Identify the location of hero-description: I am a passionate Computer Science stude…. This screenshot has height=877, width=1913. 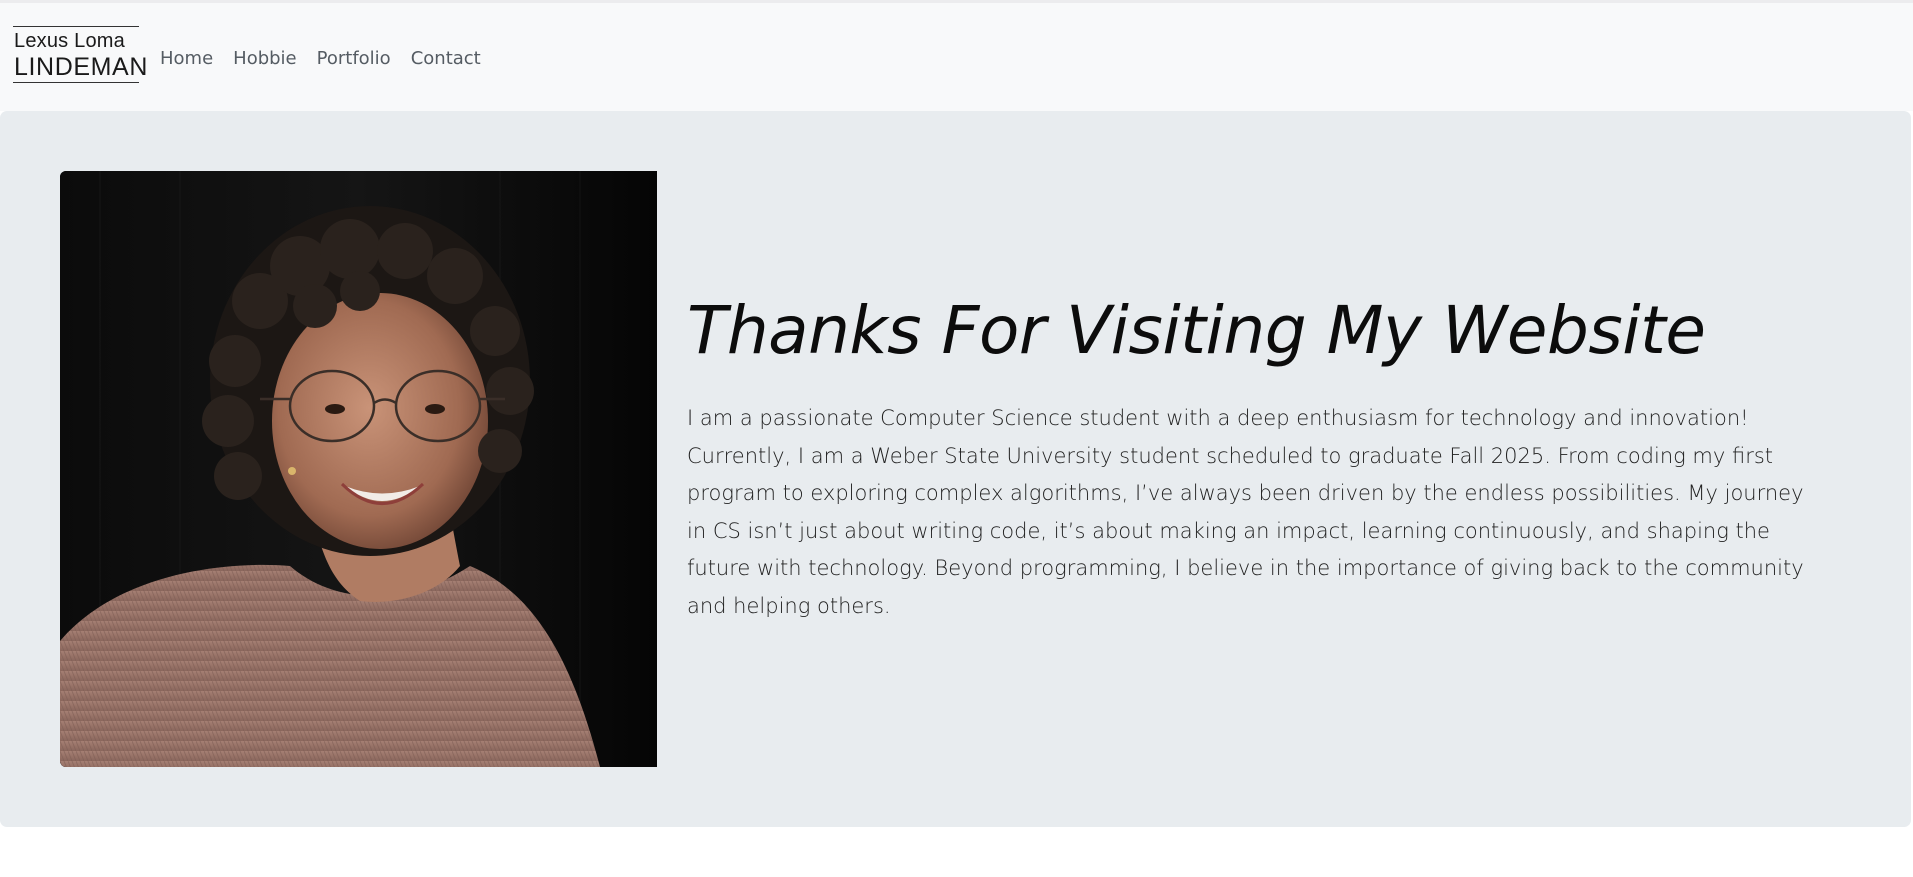
(1245, 512).